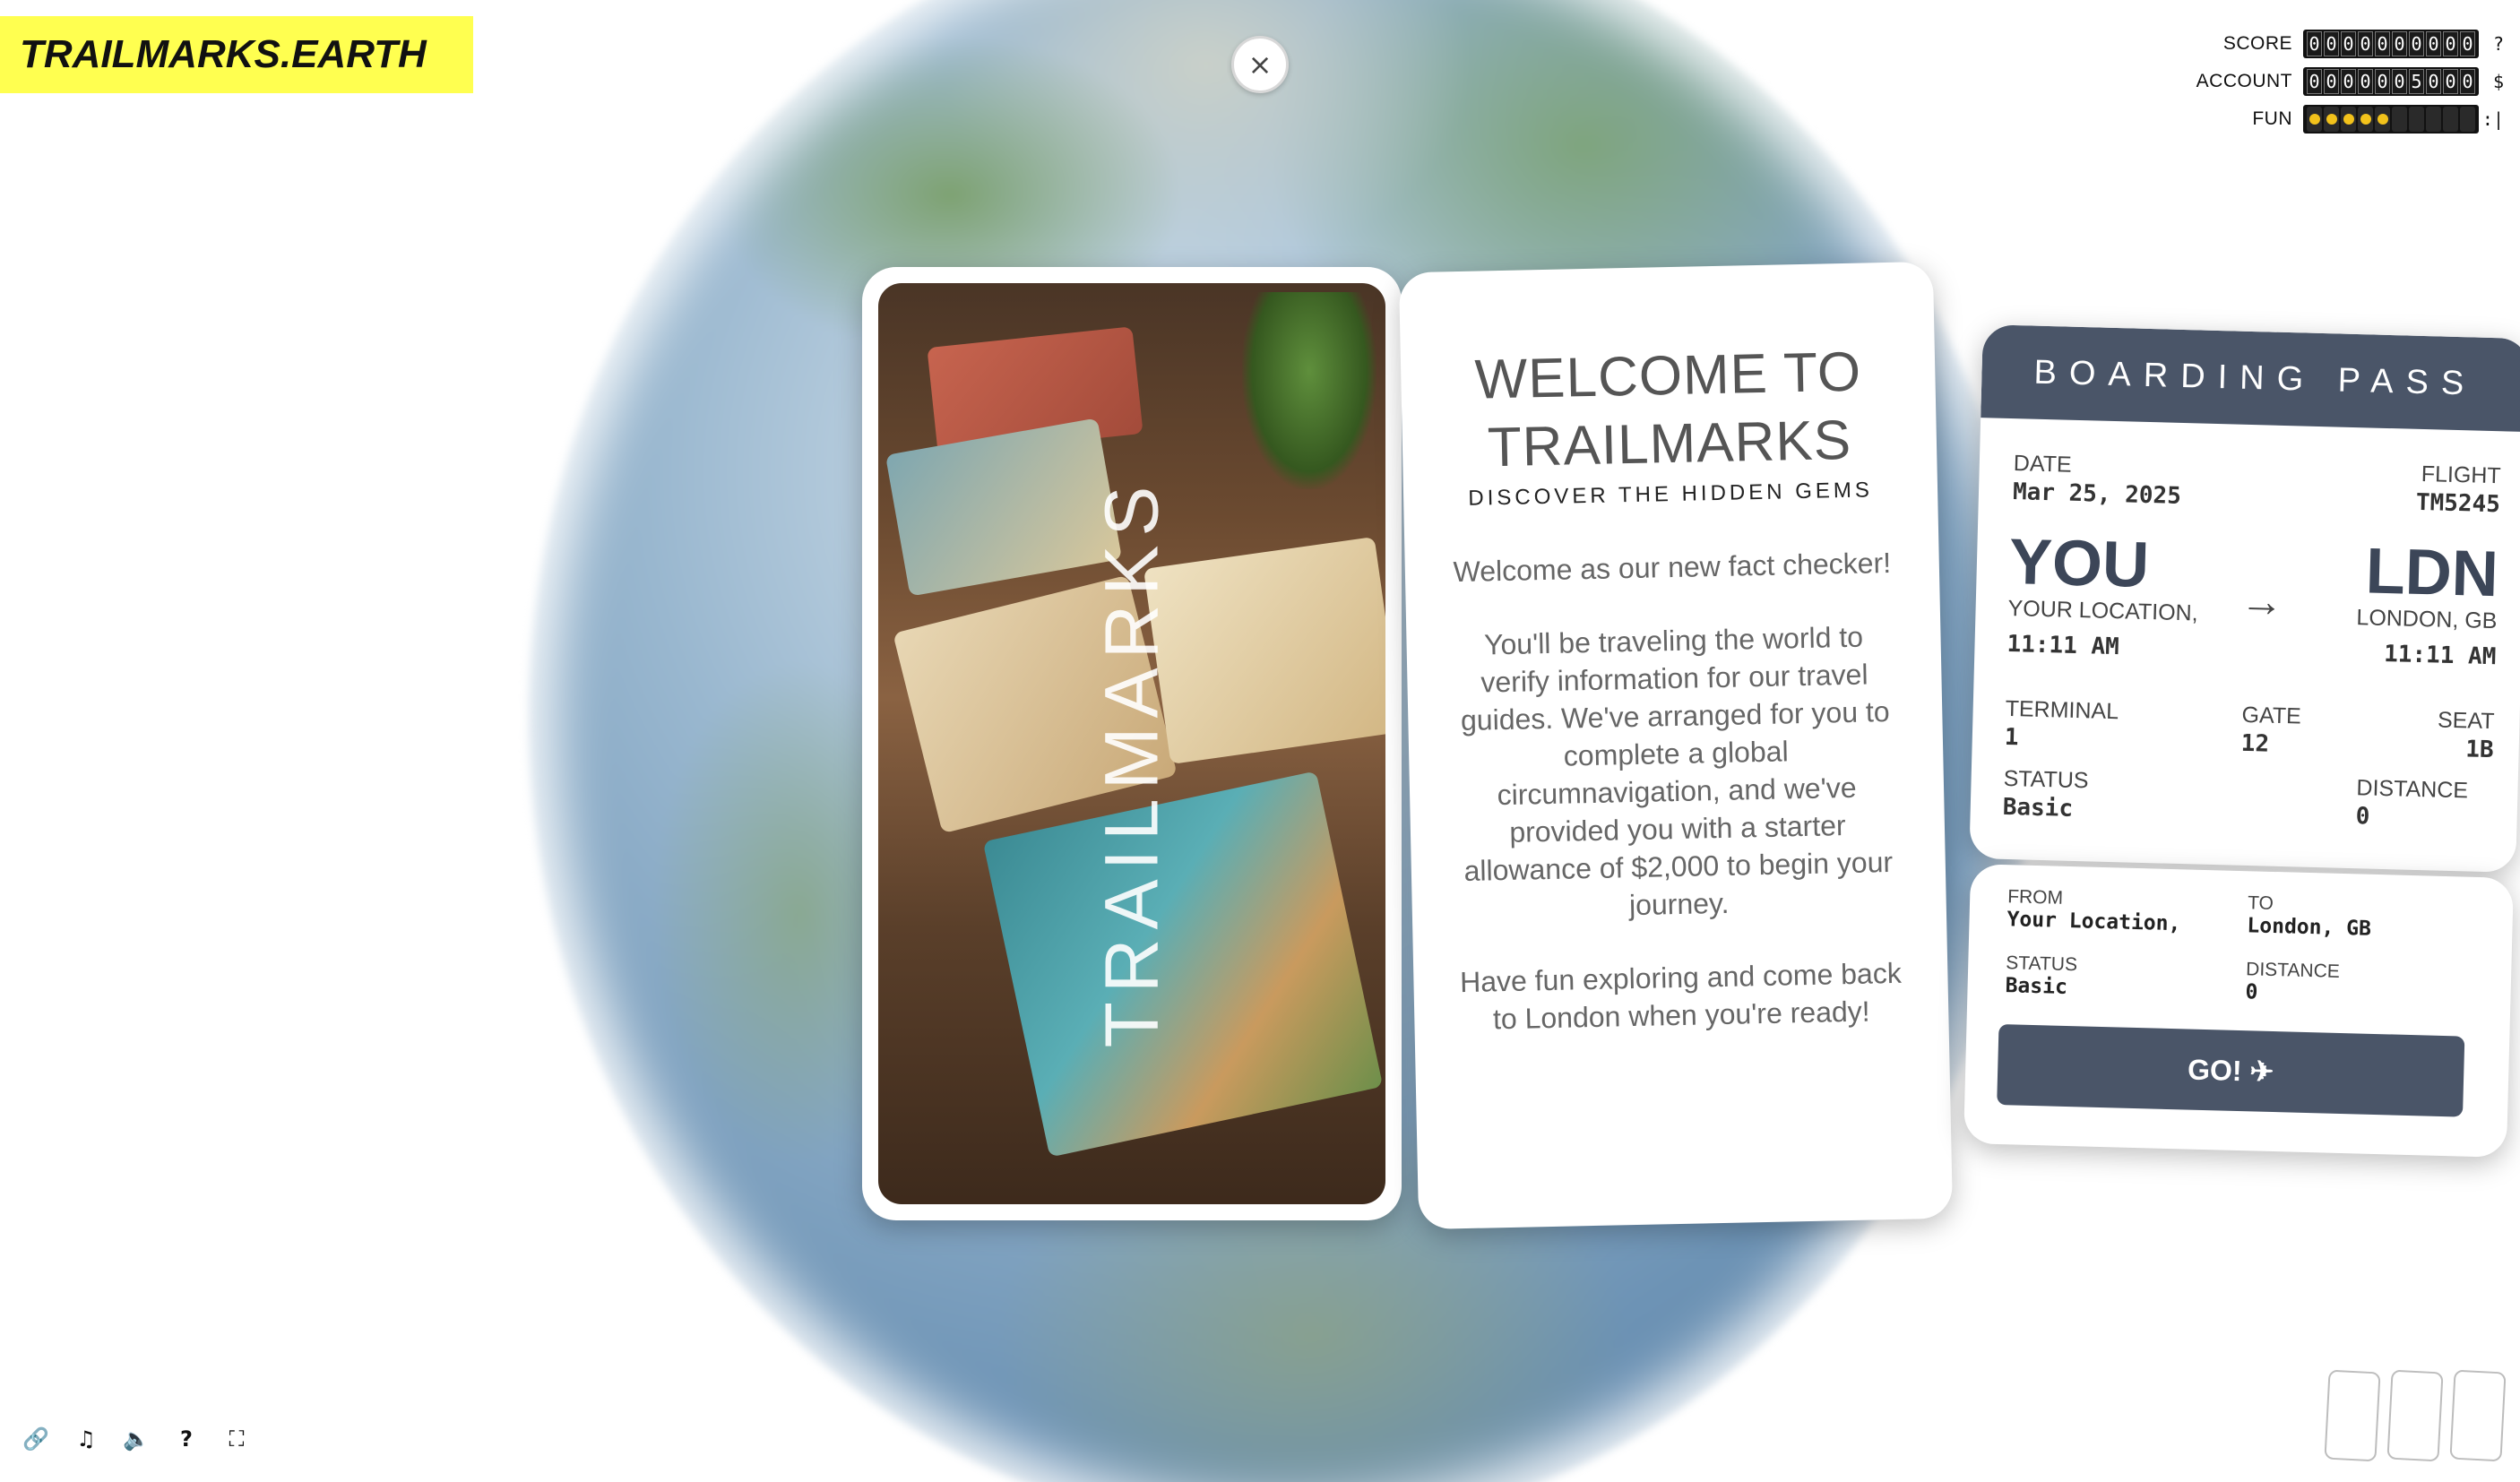 The height and width of the screenshot is (1482, 2520). I want to click on account-counter: 0000005000, so click(2391, 81).